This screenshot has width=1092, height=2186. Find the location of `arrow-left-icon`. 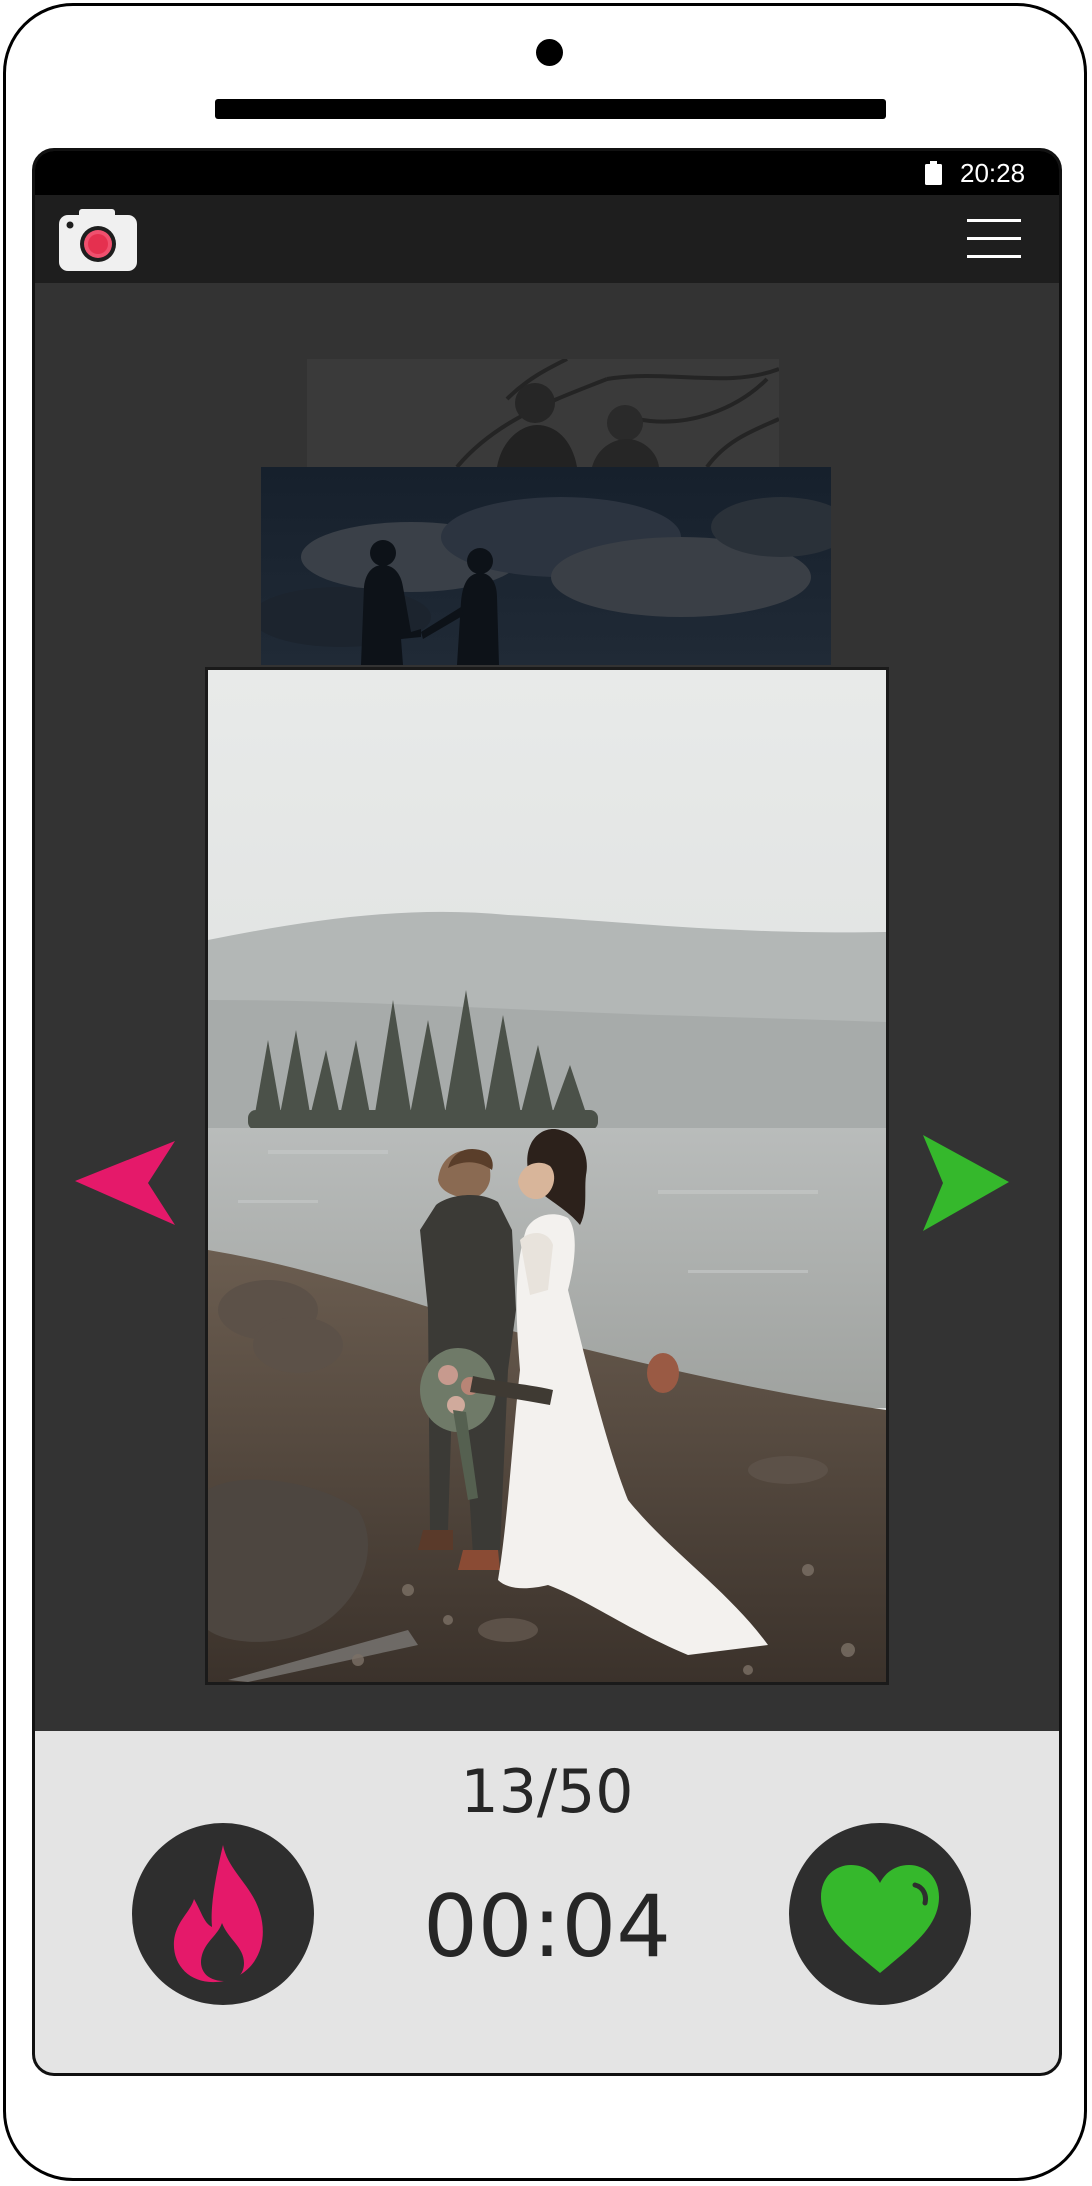

arrow-left-icon is located at coordinates (125, 1183).